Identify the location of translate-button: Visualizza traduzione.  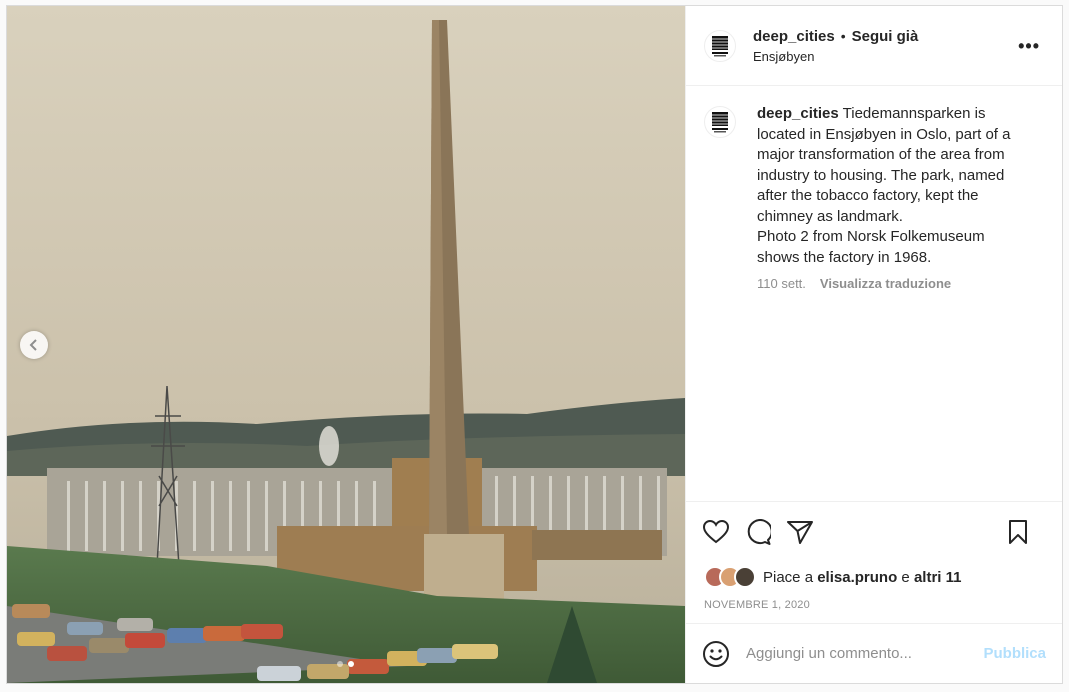
(885, 283).